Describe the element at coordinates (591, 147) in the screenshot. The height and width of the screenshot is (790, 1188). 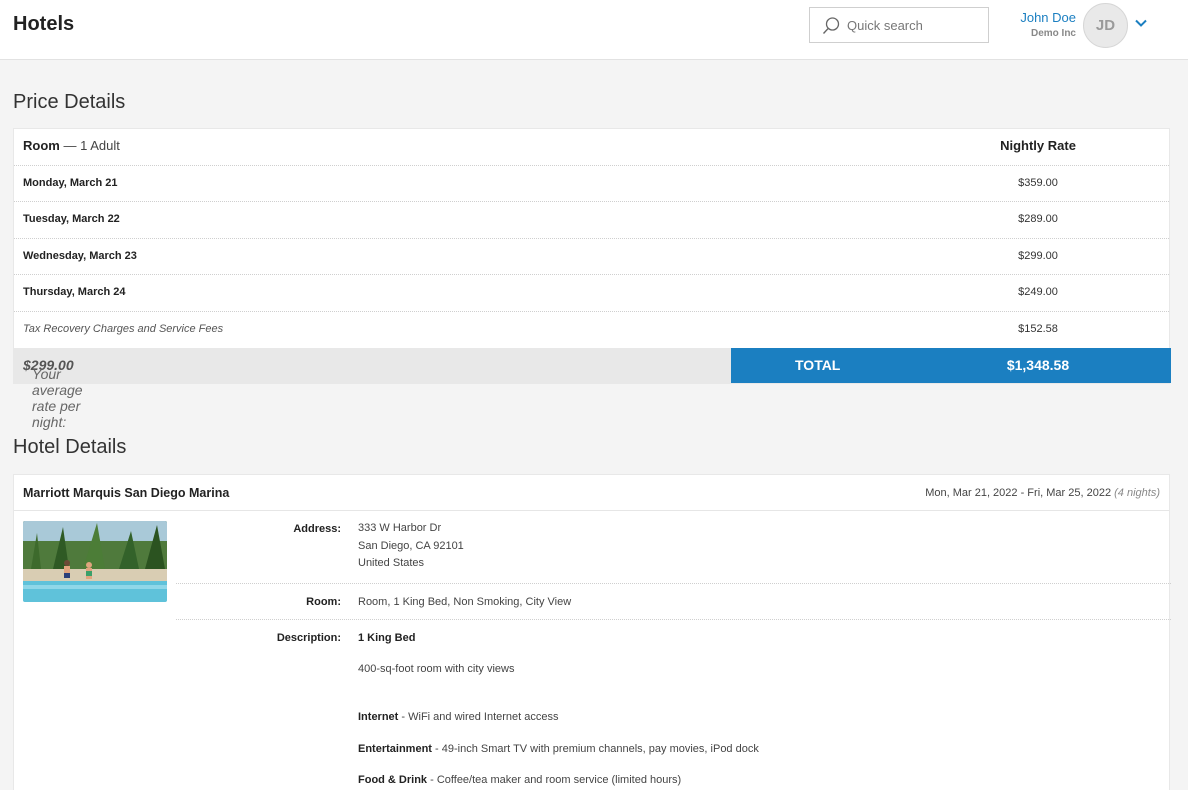
I see `price-table-header: Room — 1 Adult Nightly Rate` at that location.